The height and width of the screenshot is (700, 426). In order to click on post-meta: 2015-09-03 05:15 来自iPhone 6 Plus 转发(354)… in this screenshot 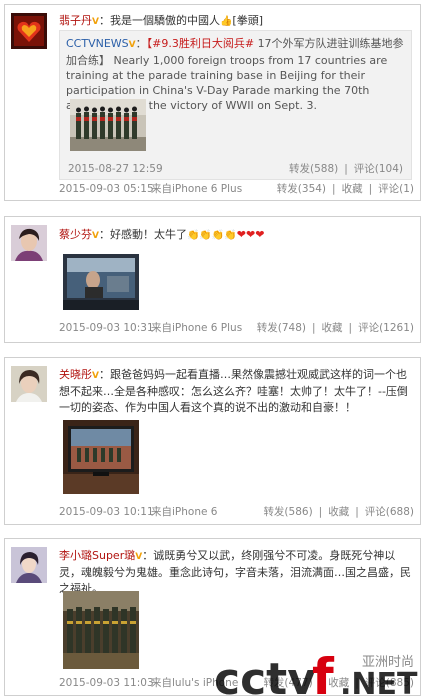, I will do `click(236, 189)`.